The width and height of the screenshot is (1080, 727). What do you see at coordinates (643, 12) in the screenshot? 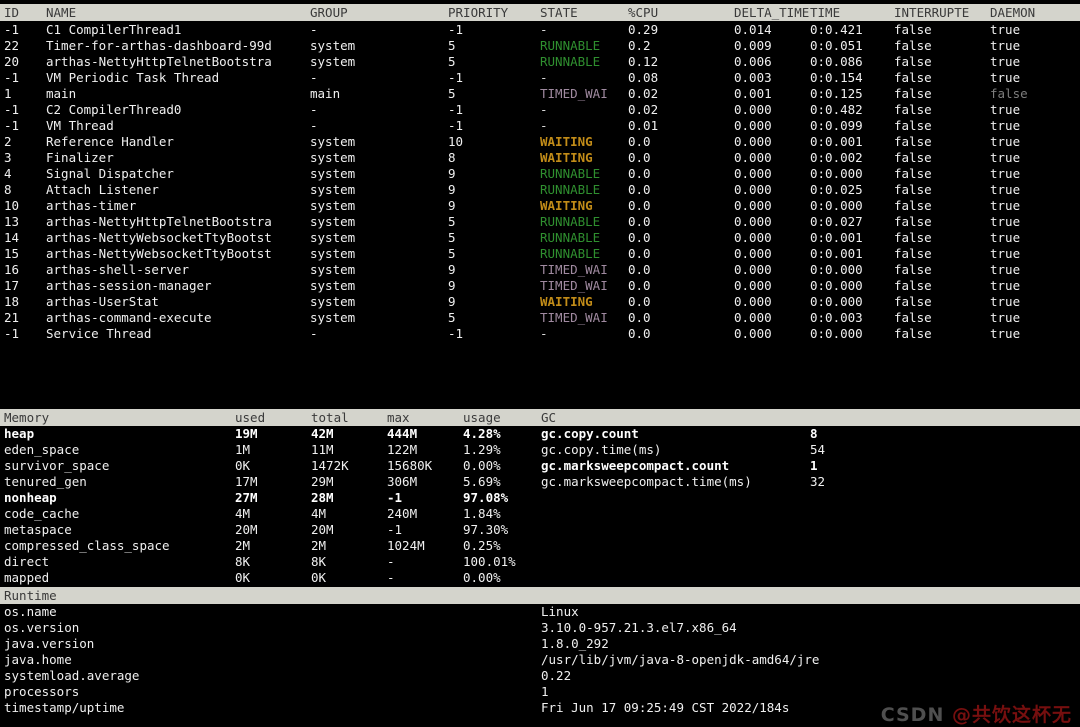
I see `thread-col-header-cpu: %CPU` at bounding box center [643, 12].